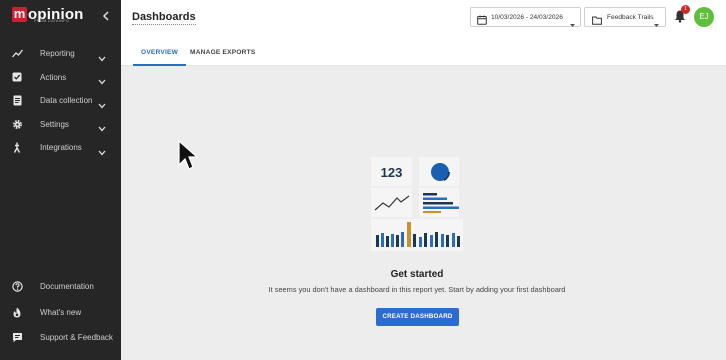 Image resolution: width=726 pixels, height=360 pixels. I want to click on tile-number: 123, so click(391, 172).